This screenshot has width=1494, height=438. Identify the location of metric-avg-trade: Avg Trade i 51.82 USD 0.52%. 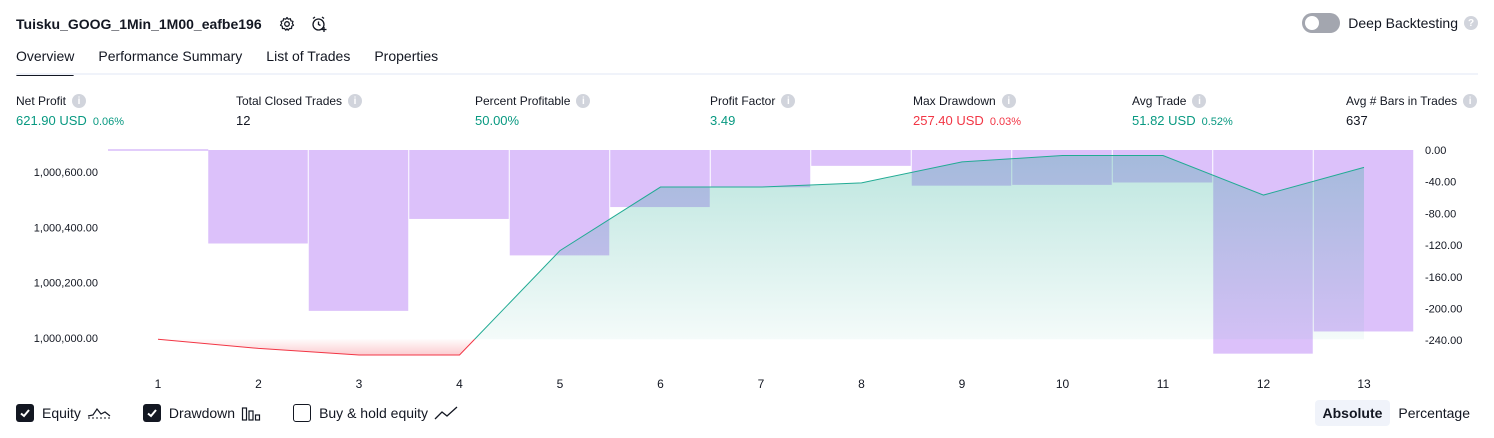
(1182, 110).